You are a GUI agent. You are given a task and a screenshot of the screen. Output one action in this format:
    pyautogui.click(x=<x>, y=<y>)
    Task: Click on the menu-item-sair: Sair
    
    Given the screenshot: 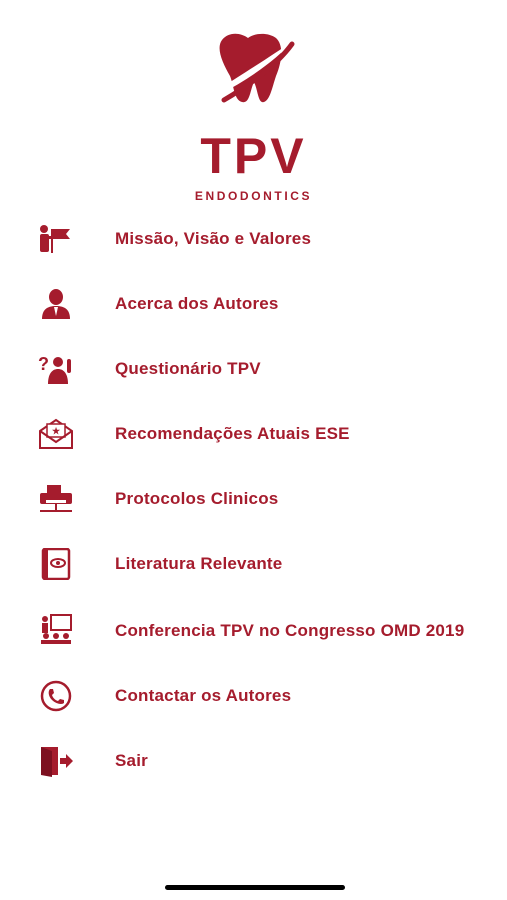 What is the action you would take?
    pyautogui.click(x=253, y=761)
    